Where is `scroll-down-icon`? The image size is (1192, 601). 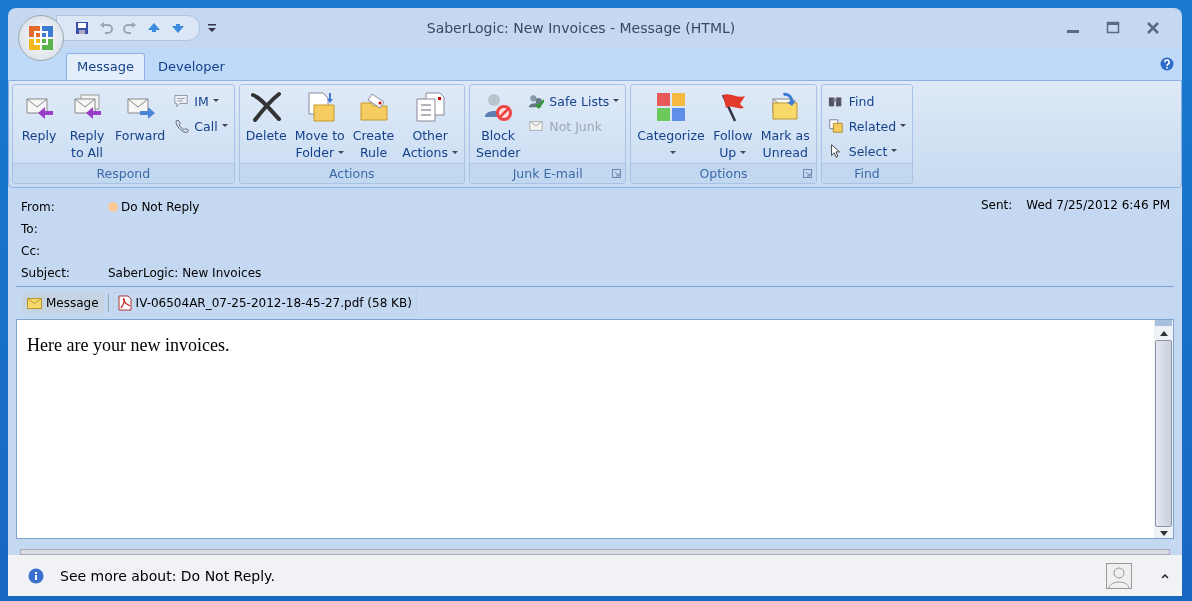
scroll-down-icon is located at coordinates (1163, 534).